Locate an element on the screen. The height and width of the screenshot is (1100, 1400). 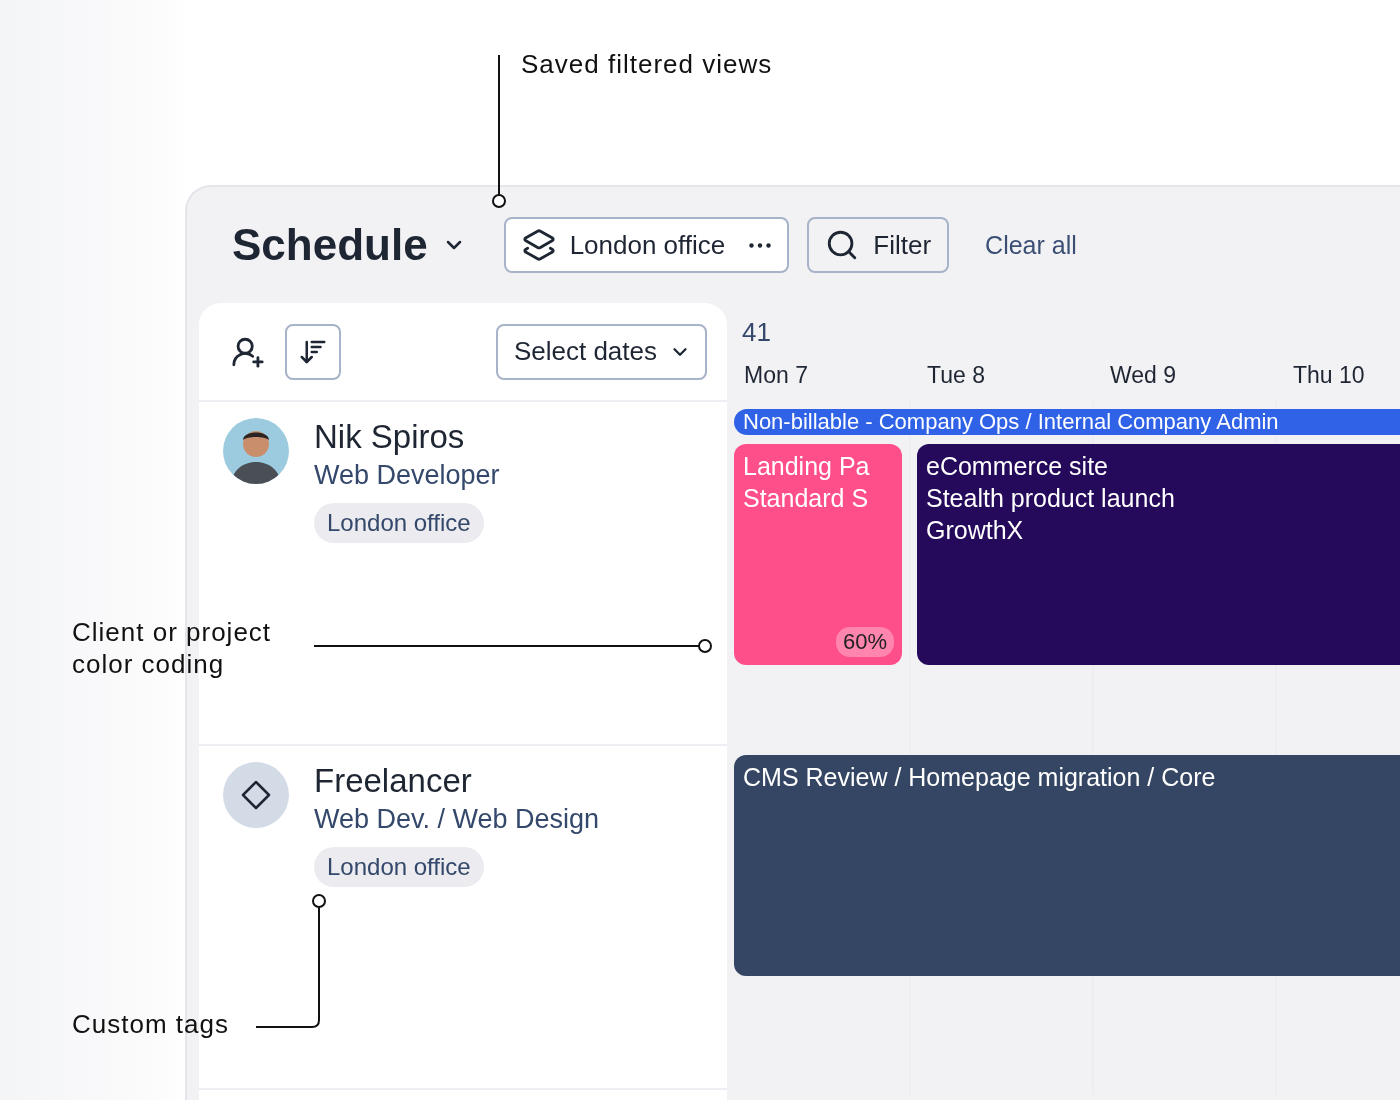
event-title: Standard S is located at coordinates (806, 498).